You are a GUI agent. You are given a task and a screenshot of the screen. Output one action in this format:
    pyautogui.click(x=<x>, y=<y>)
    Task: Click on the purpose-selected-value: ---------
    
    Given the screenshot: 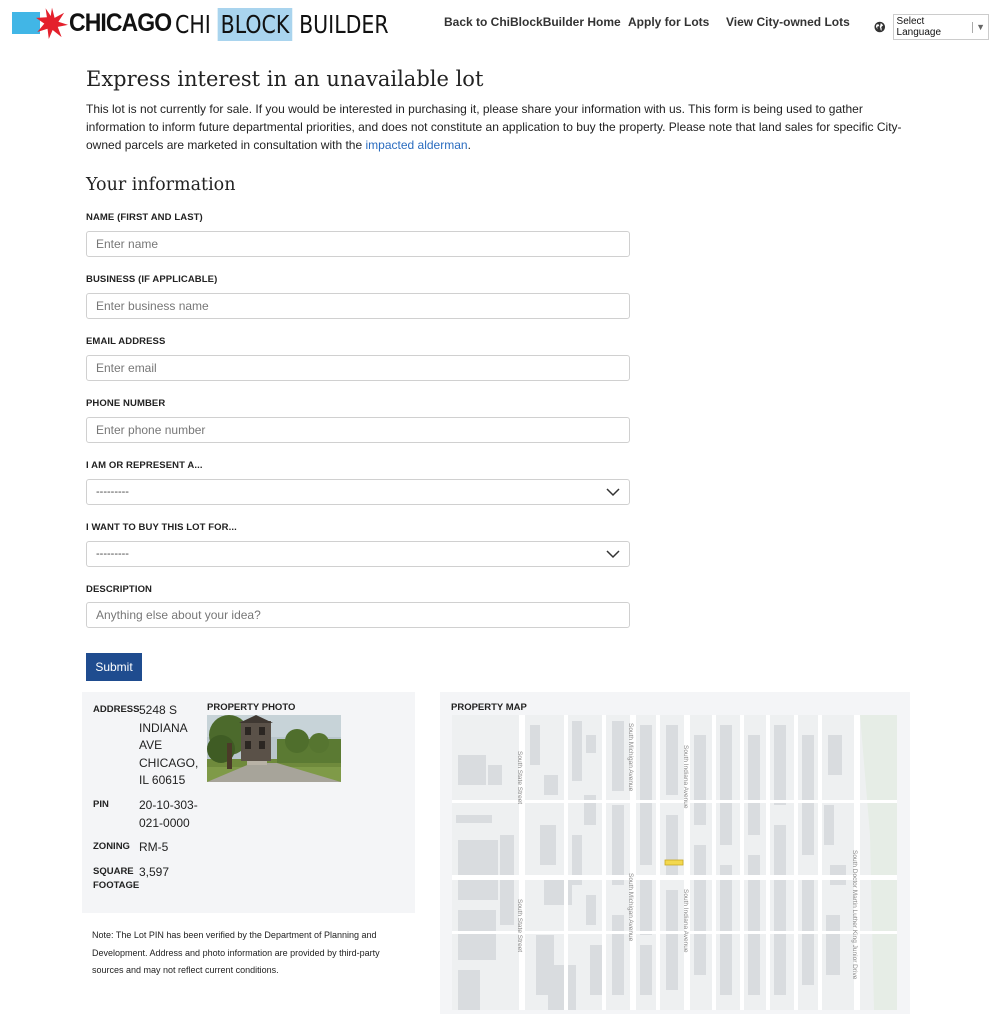 What is the action you would take?
    pyautogui.click(x=112, y=554)
    